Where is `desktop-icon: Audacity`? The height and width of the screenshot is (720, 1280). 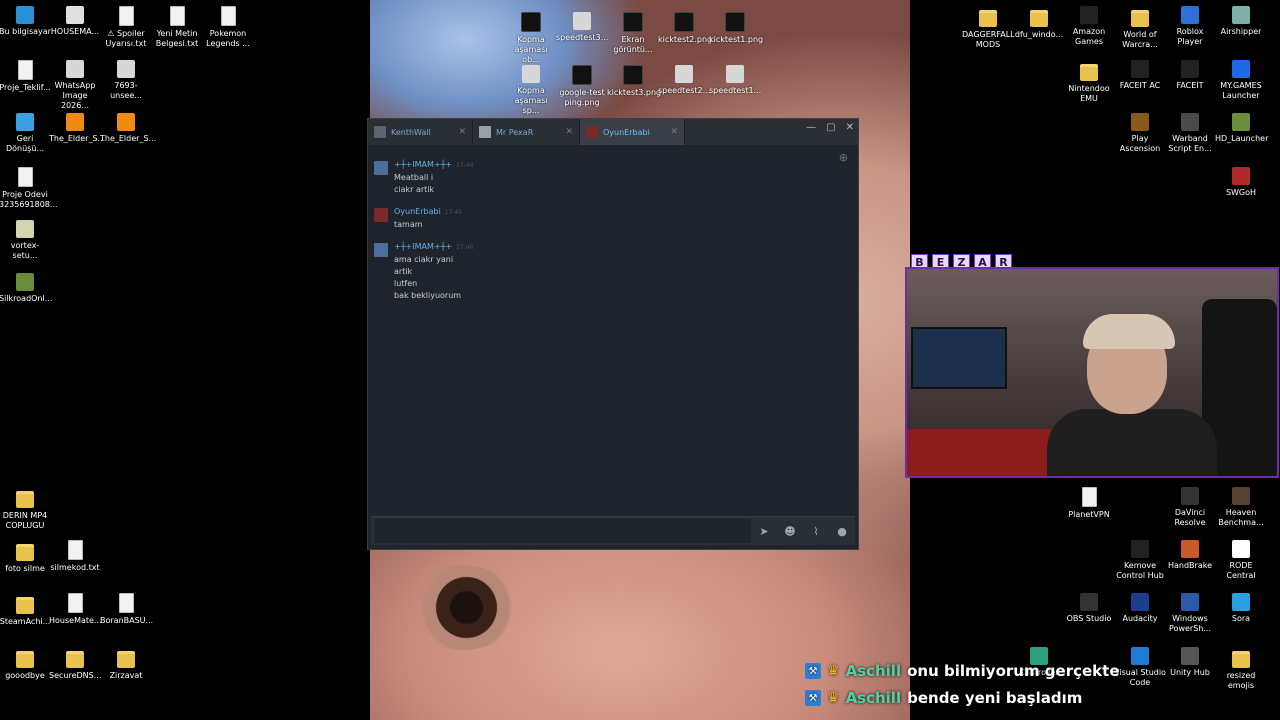 desktop-icon: Audacity is located at coordinates (1140, 608).